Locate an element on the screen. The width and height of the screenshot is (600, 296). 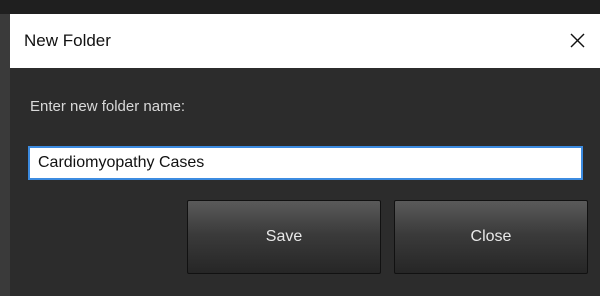
folder-name-prompt: Enter new folder name: is located at coordinates (108, 106).